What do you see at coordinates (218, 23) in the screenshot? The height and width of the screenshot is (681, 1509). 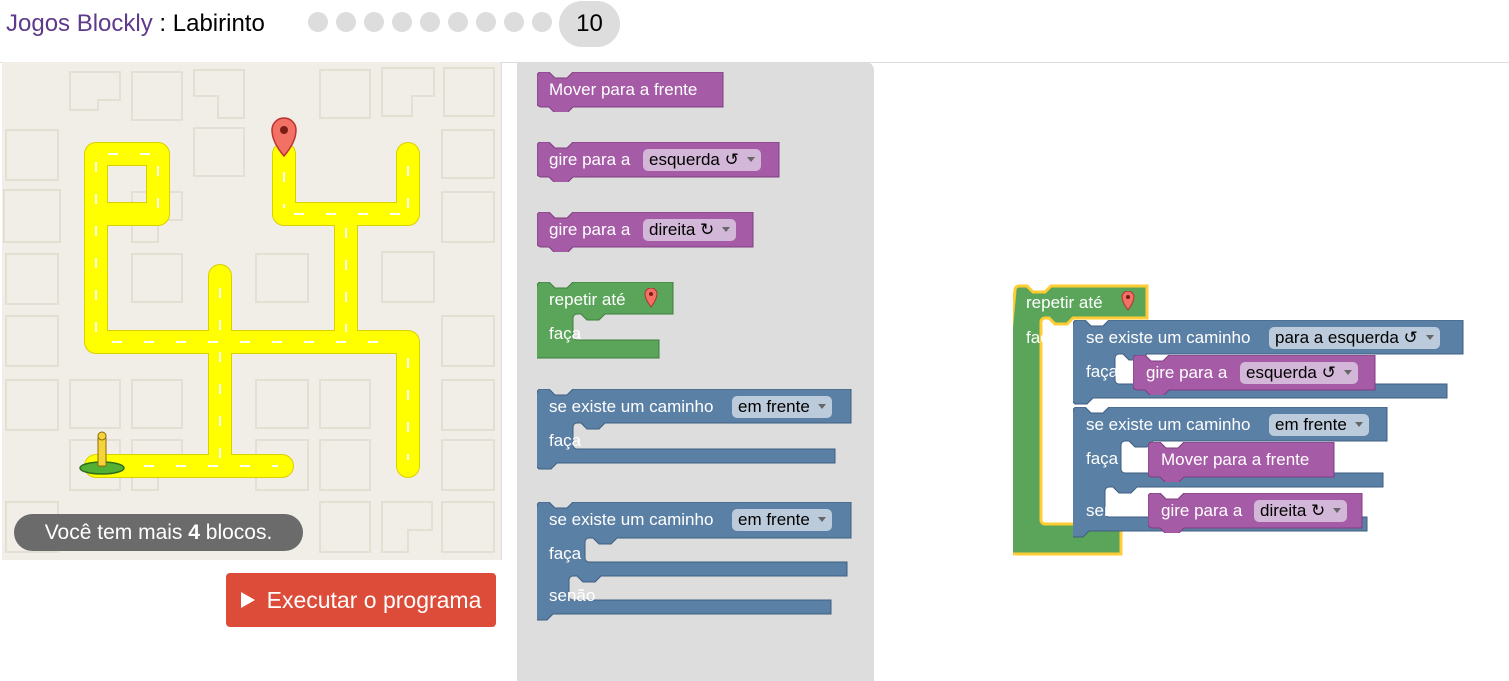 I see `page-name: Labirinto` at bounding box center [218, 23].